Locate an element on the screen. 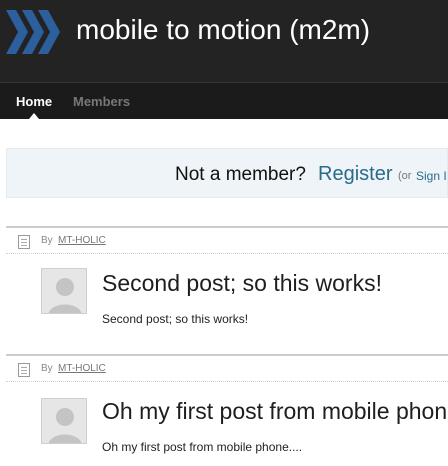 The width and height of the screenshot is (448, 466). post-title: Oh my first post from mobile phone is located at coordinates (275, 411).